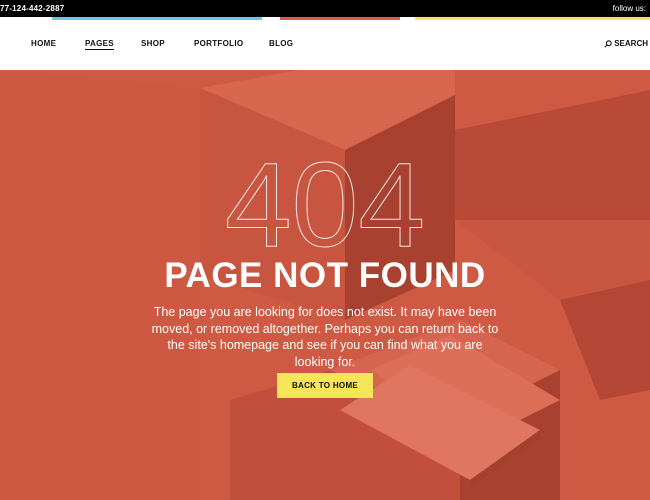  Describe the element at coordinates (325, 205) in the screenshot. I see `error-code: 404` at that location.